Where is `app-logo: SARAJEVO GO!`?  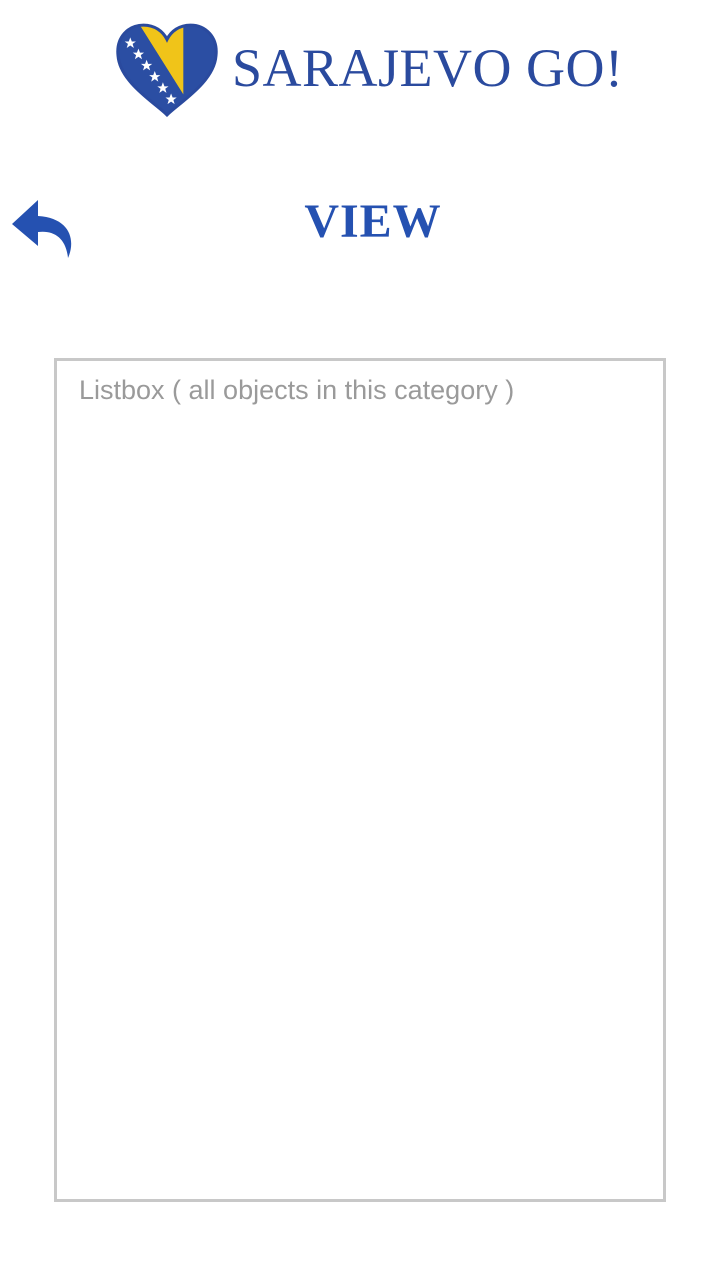
app-logo: SARAJEVO GO! is located at coordinates (370, 70).